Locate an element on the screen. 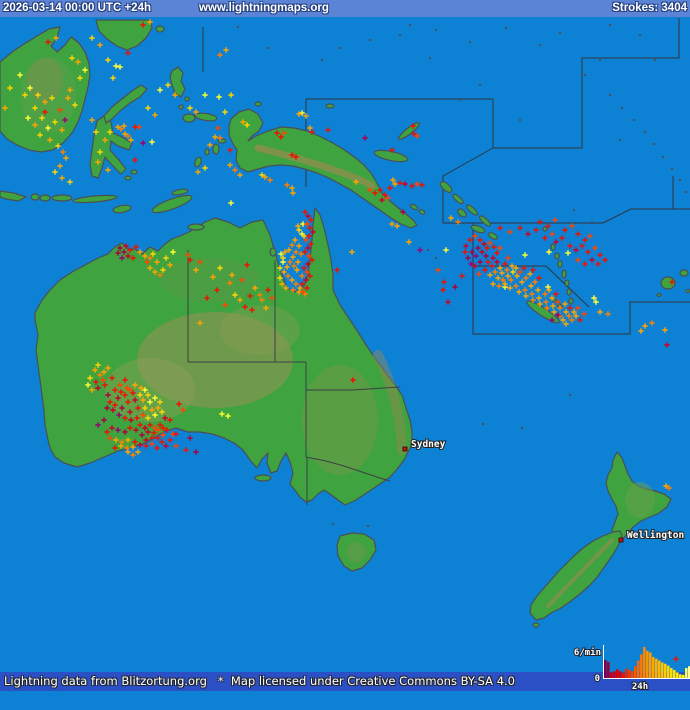 This screenshot has width=690, height=710. histogram-rate-label: 6/min is located at coordinates (587, 652).